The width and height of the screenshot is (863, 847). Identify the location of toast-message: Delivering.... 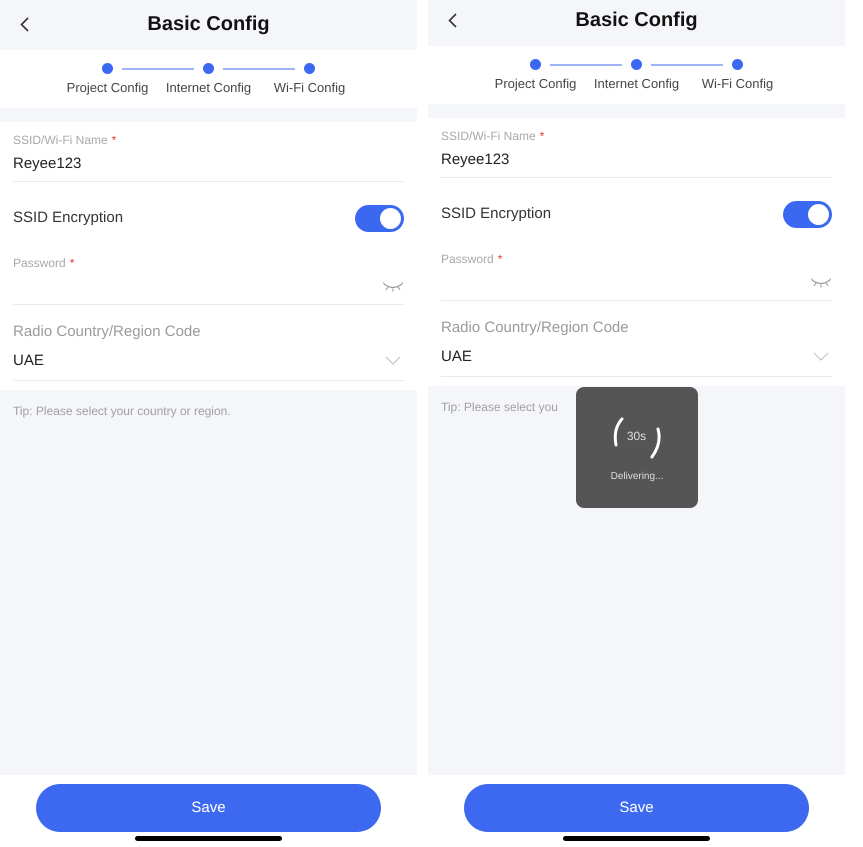
(637, 477).